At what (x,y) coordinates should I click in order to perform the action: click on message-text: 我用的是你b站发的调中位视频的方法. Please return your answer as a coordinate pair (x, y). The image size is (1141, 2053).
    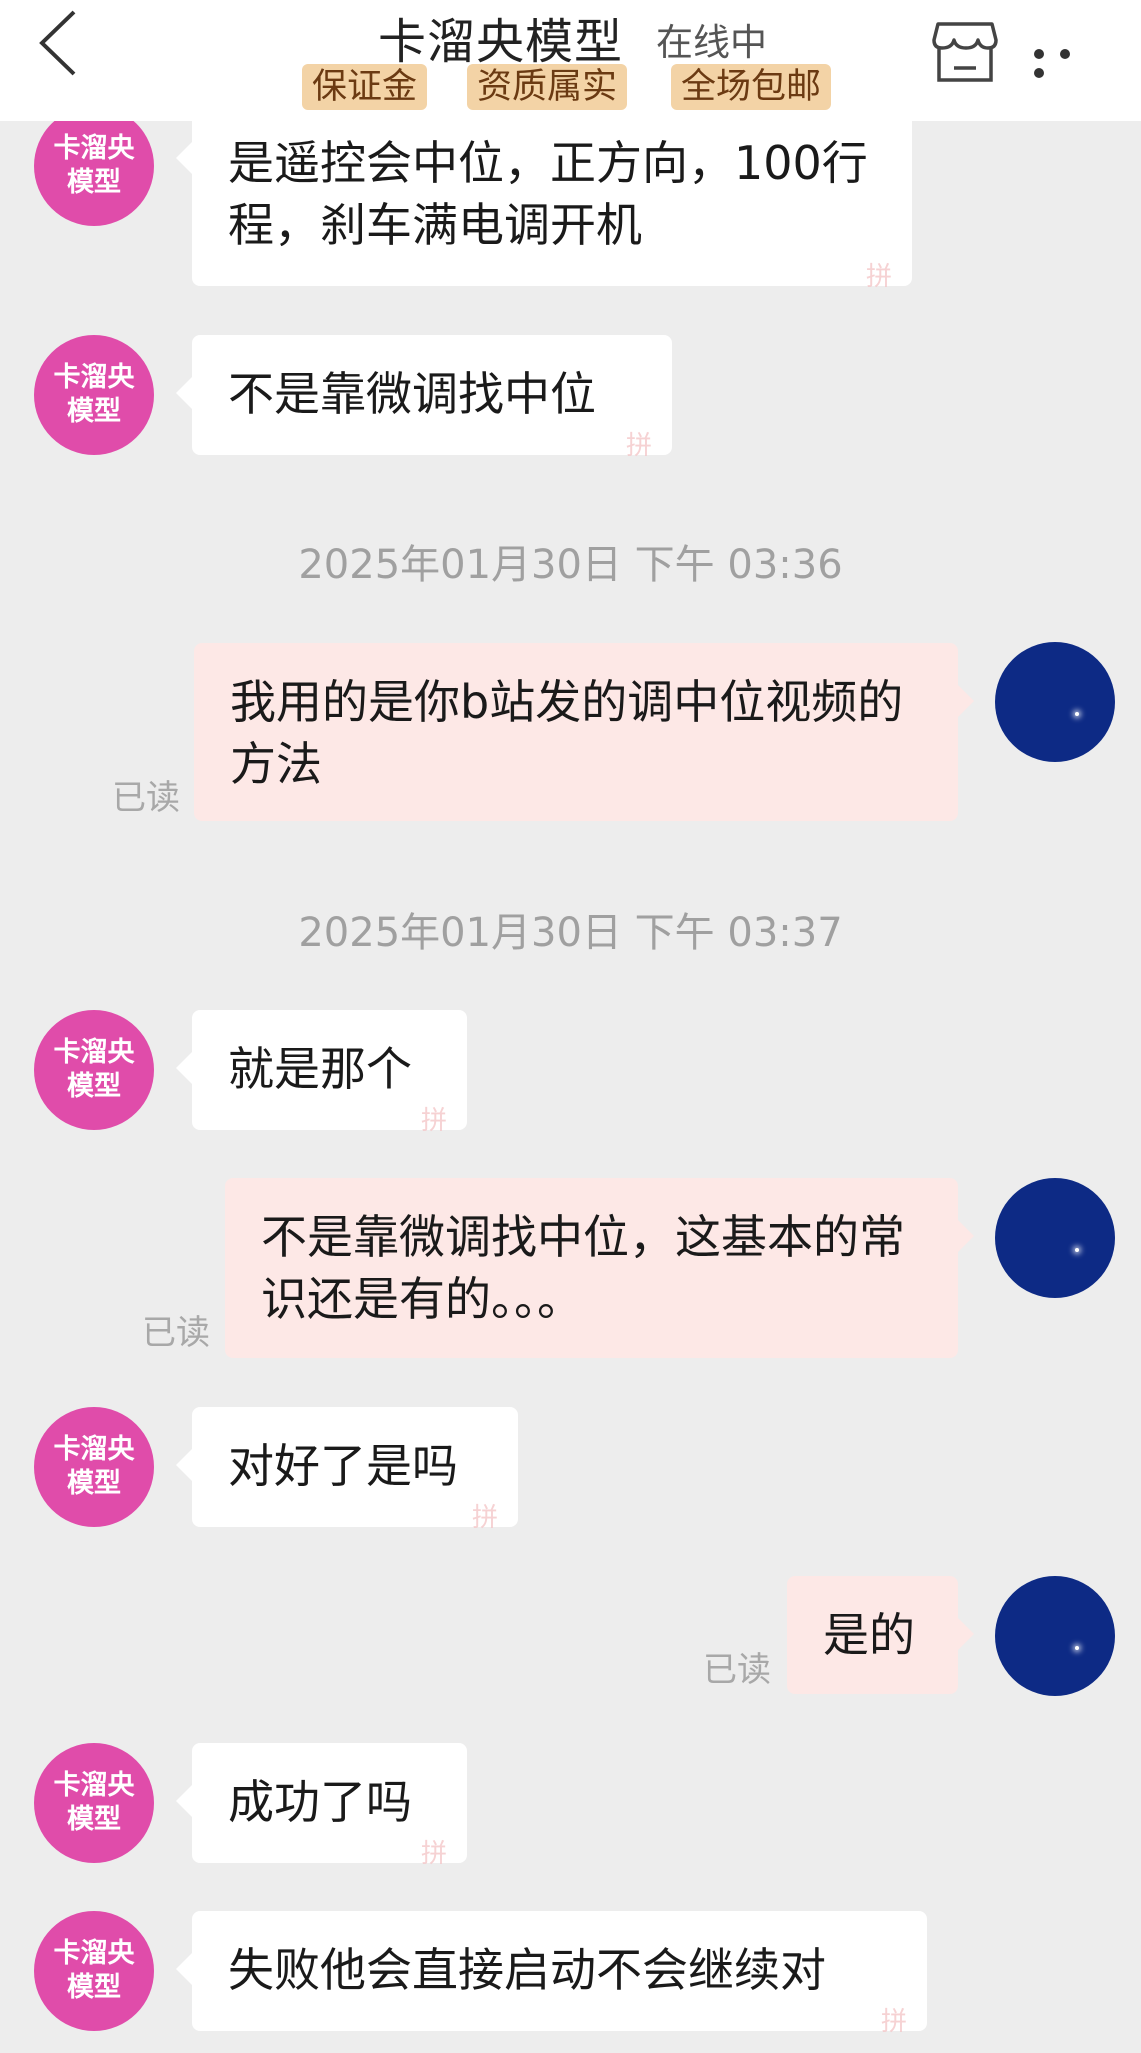
    Looking at the image, I should click on (567, 733).